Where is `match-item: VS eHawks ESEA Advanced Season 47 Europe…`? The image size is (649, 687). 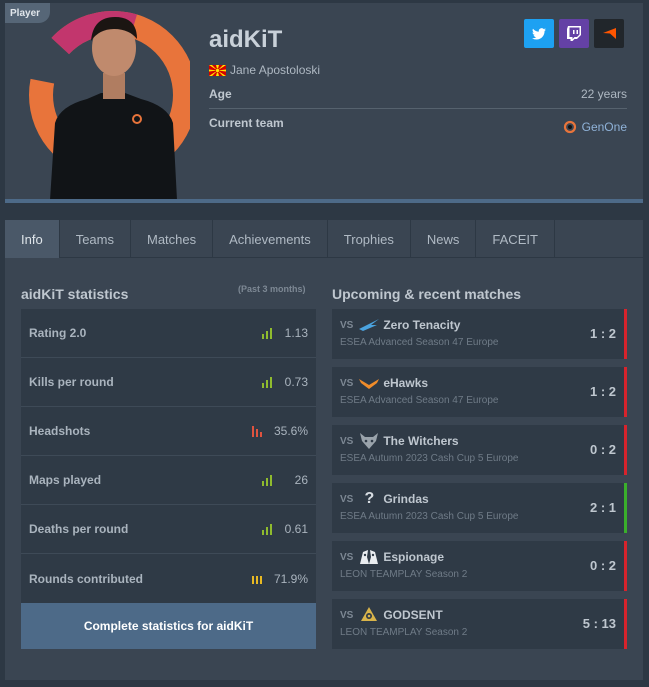 match-item: VS eHawks ESEA Advanced Season 47 Europe… is located at coordinates (479, 392).